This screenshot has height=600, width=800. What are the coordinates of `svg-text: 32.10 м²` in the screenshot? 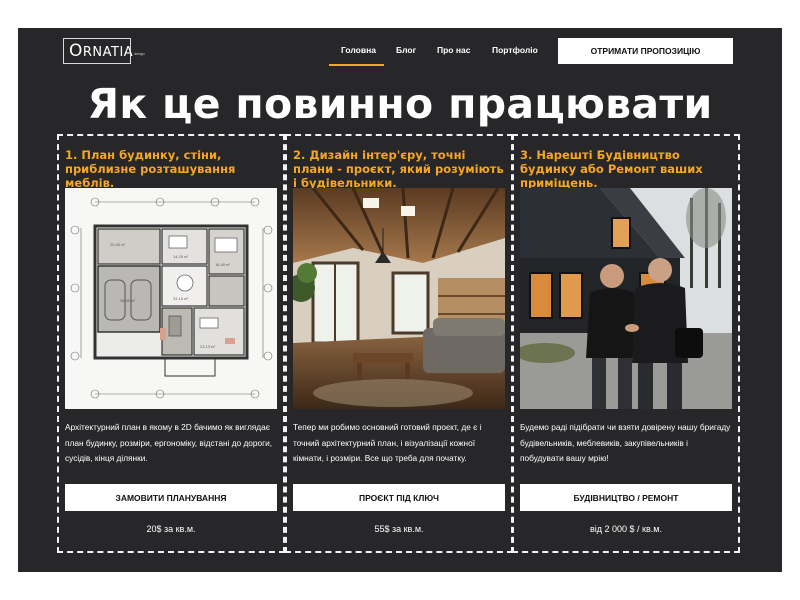 It's located at (181, 299).